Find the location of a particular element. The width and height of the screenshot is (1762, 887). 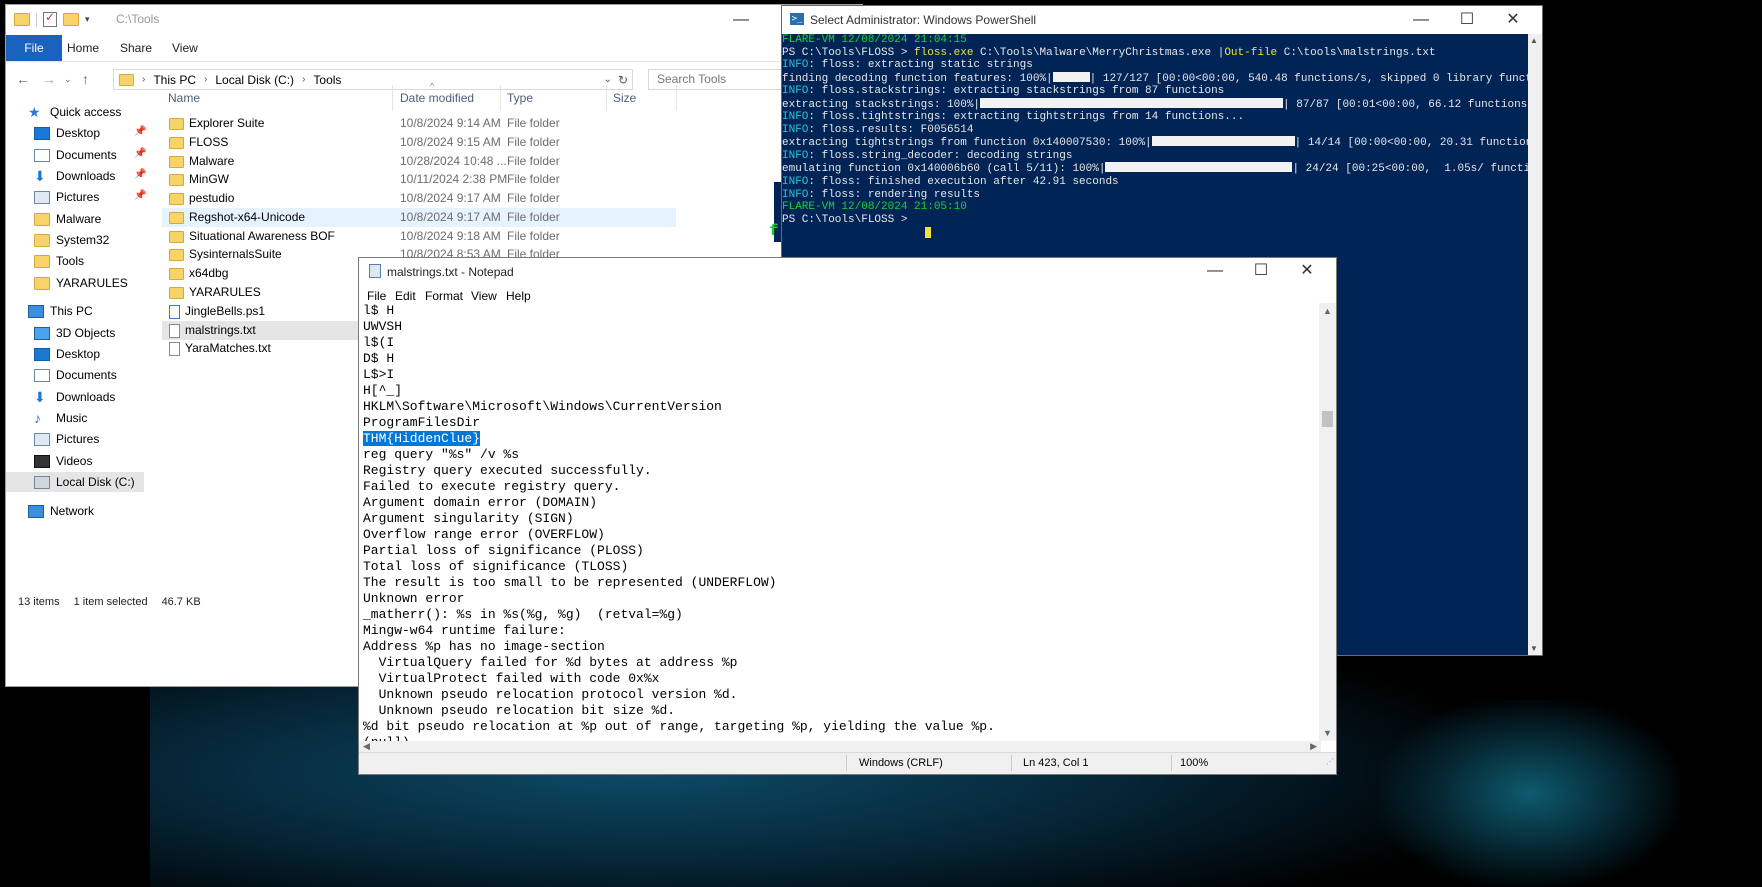

text-line: l$ H is located at coordinates (842, 311).